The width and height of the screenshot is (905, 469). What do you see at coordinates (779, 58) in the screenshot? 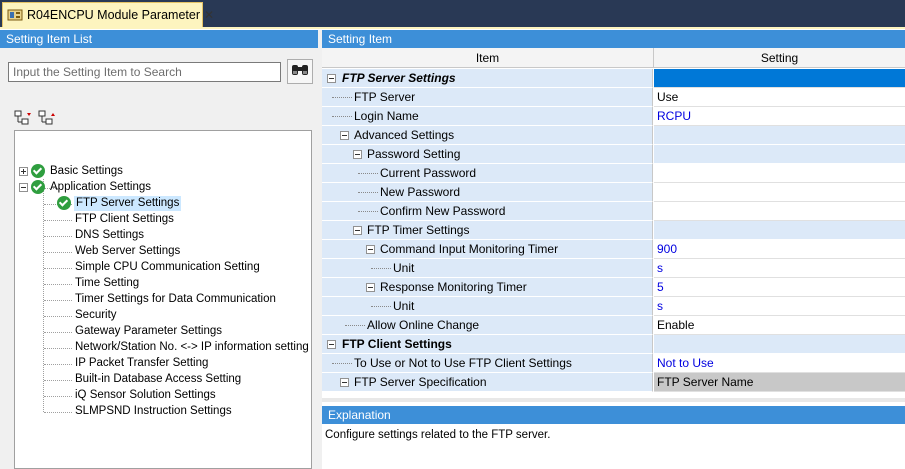
I see `column-header-setting: Setting` at bounding box center [779, 58].